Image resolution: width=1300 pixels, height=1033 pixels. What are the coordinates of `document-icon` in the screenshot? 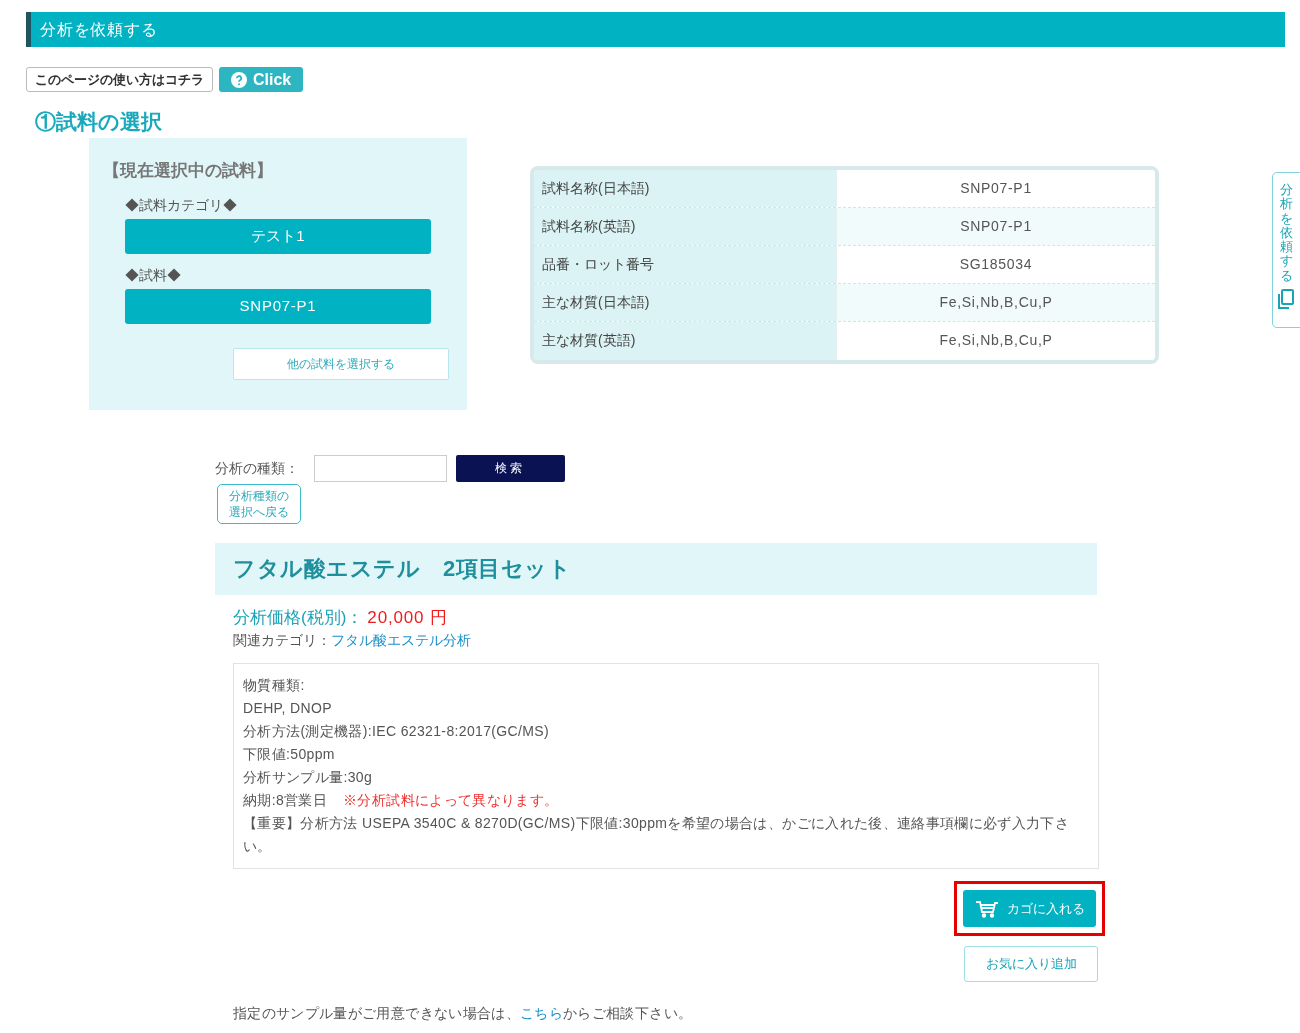 It's located at (1286, 299).